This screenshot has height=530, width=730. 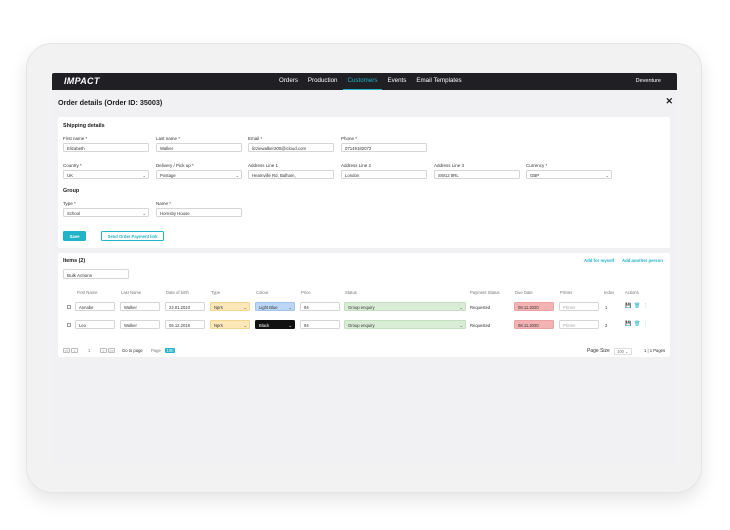 What do you see at coordinates (84, 126) in the screenshot?
I see `shipping-title: Shipping details` at bounding box center [84, 126].